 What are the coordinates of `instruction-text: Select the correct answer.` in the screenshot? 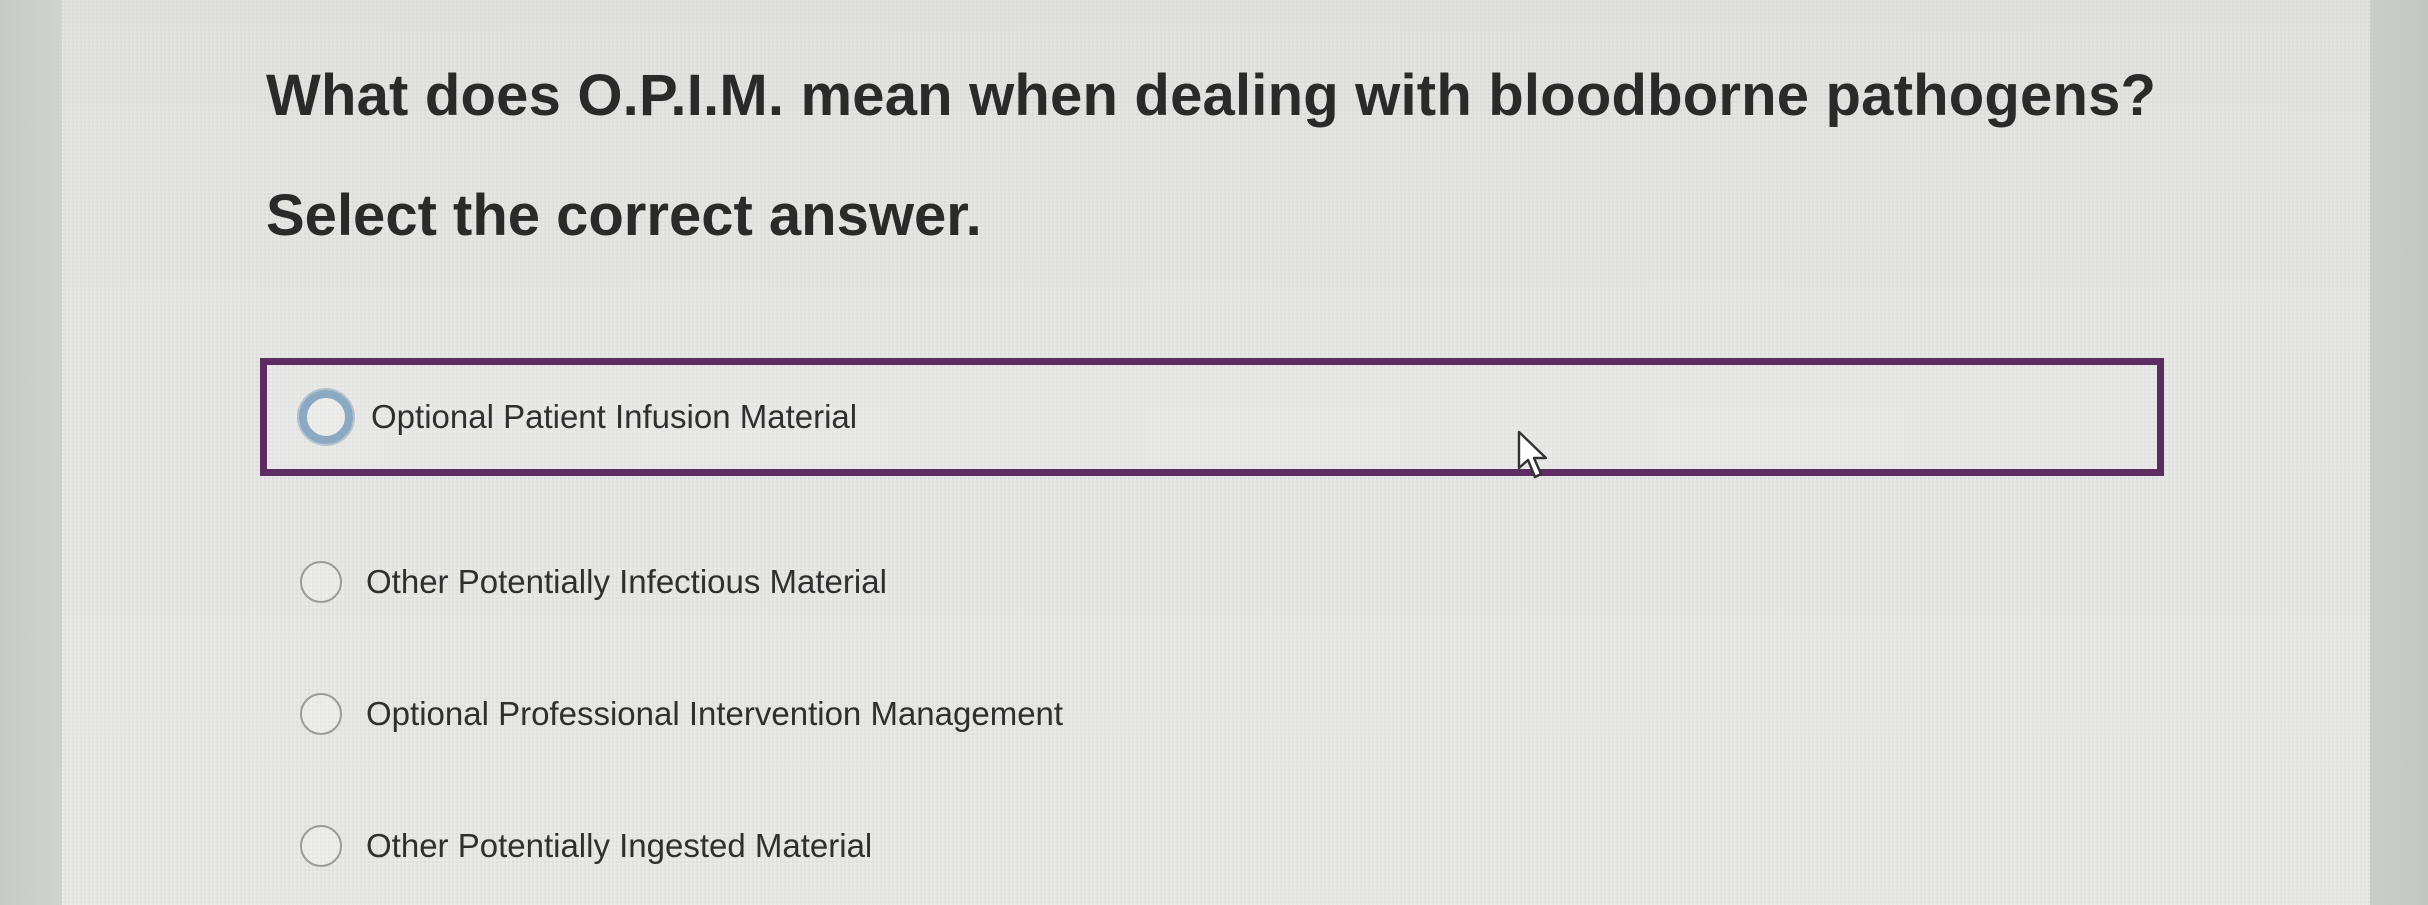 It's located at (624, 215).